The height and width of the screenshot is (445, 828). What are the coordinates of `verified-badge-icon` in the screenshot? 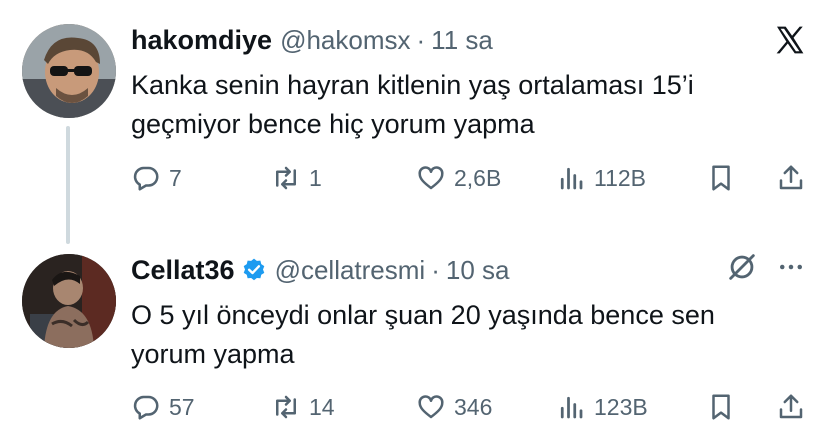 It's located at (253, 269).